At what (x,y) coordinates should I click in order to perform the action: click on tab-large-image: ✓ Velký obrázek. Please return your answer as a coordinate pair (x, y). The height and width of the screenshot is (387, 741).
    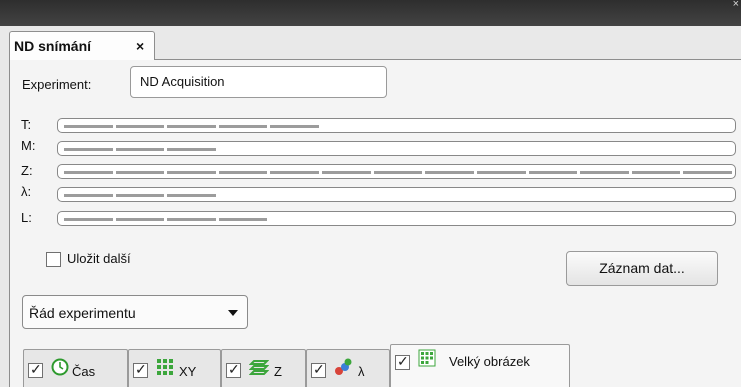
    Looking at the image, I should click on (480, 365).